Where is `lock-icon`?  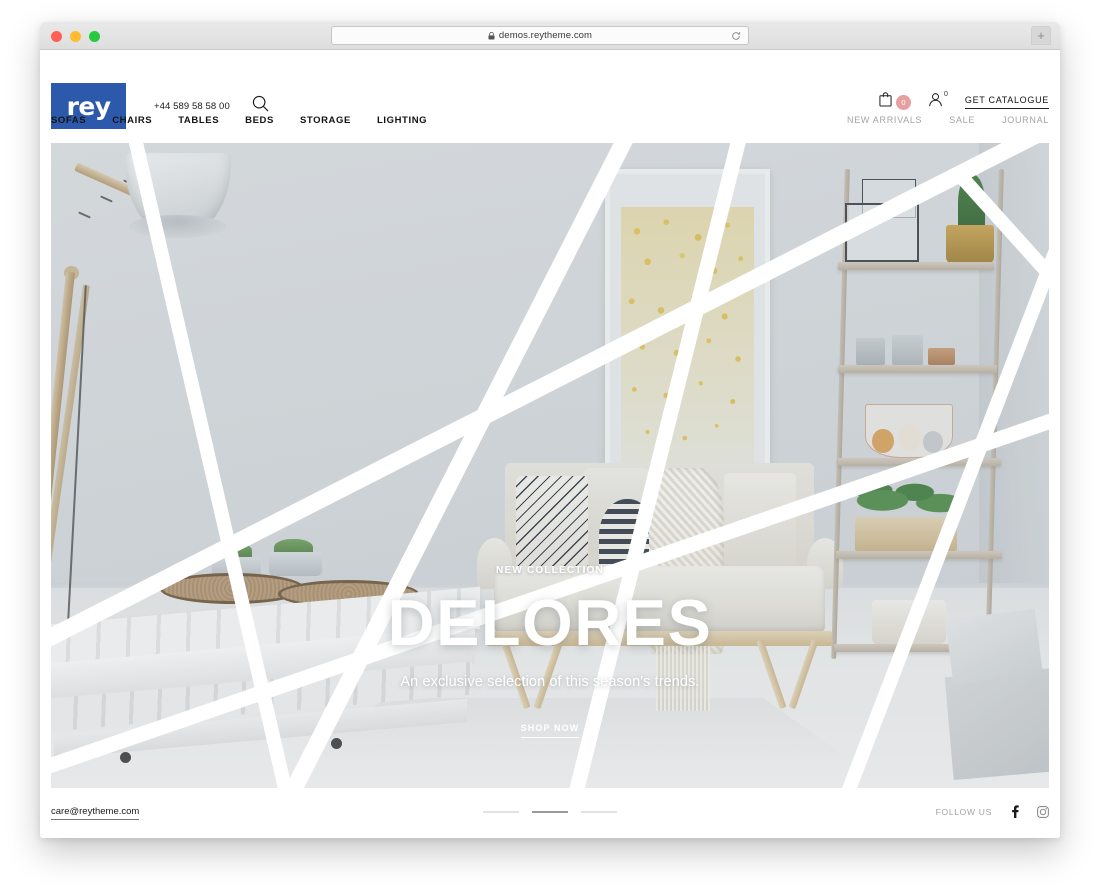 lock-icon is located at coordinates (491, 35).